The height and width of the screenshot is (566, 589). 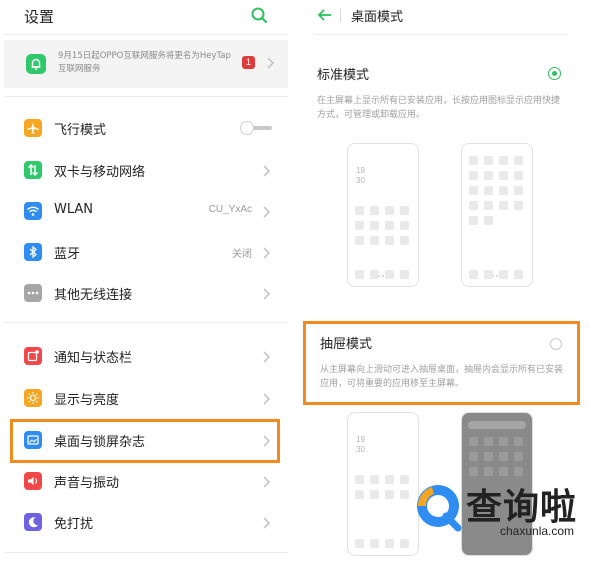 I want to click on setting-item-label: 免打扰, so click(x=74, y=524).